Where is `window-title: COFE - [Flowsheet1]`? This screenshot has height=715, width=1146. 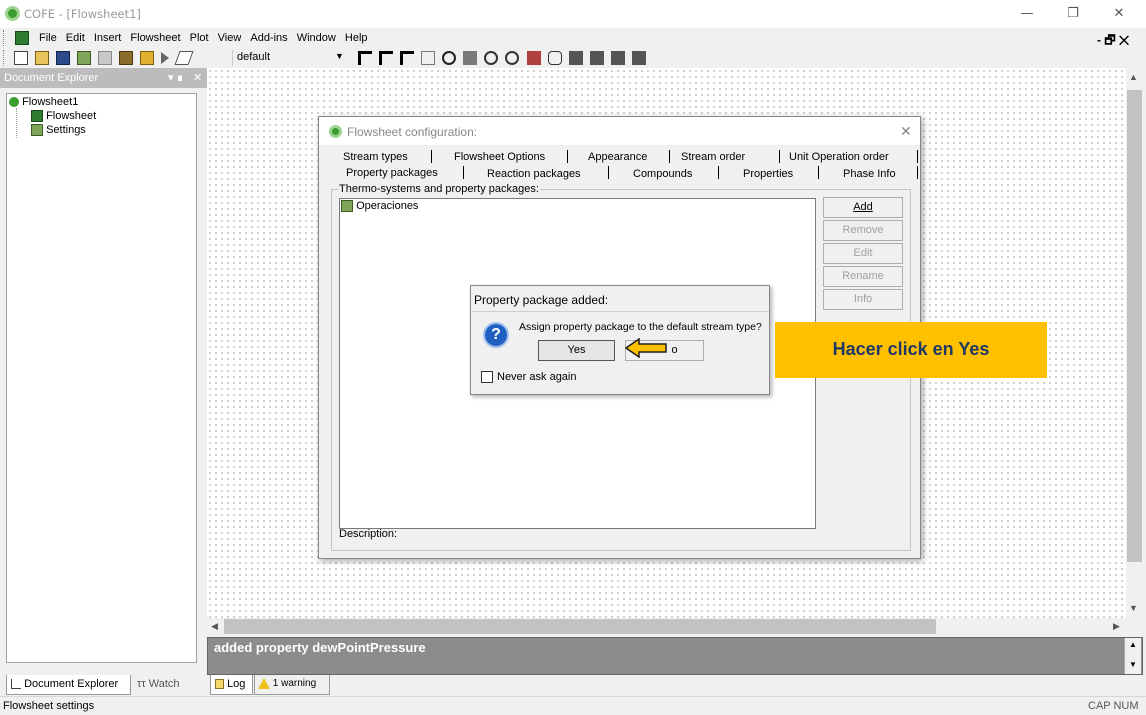 window-title: COFE - [Flowsheet1] is located at coordinates (82, 14).